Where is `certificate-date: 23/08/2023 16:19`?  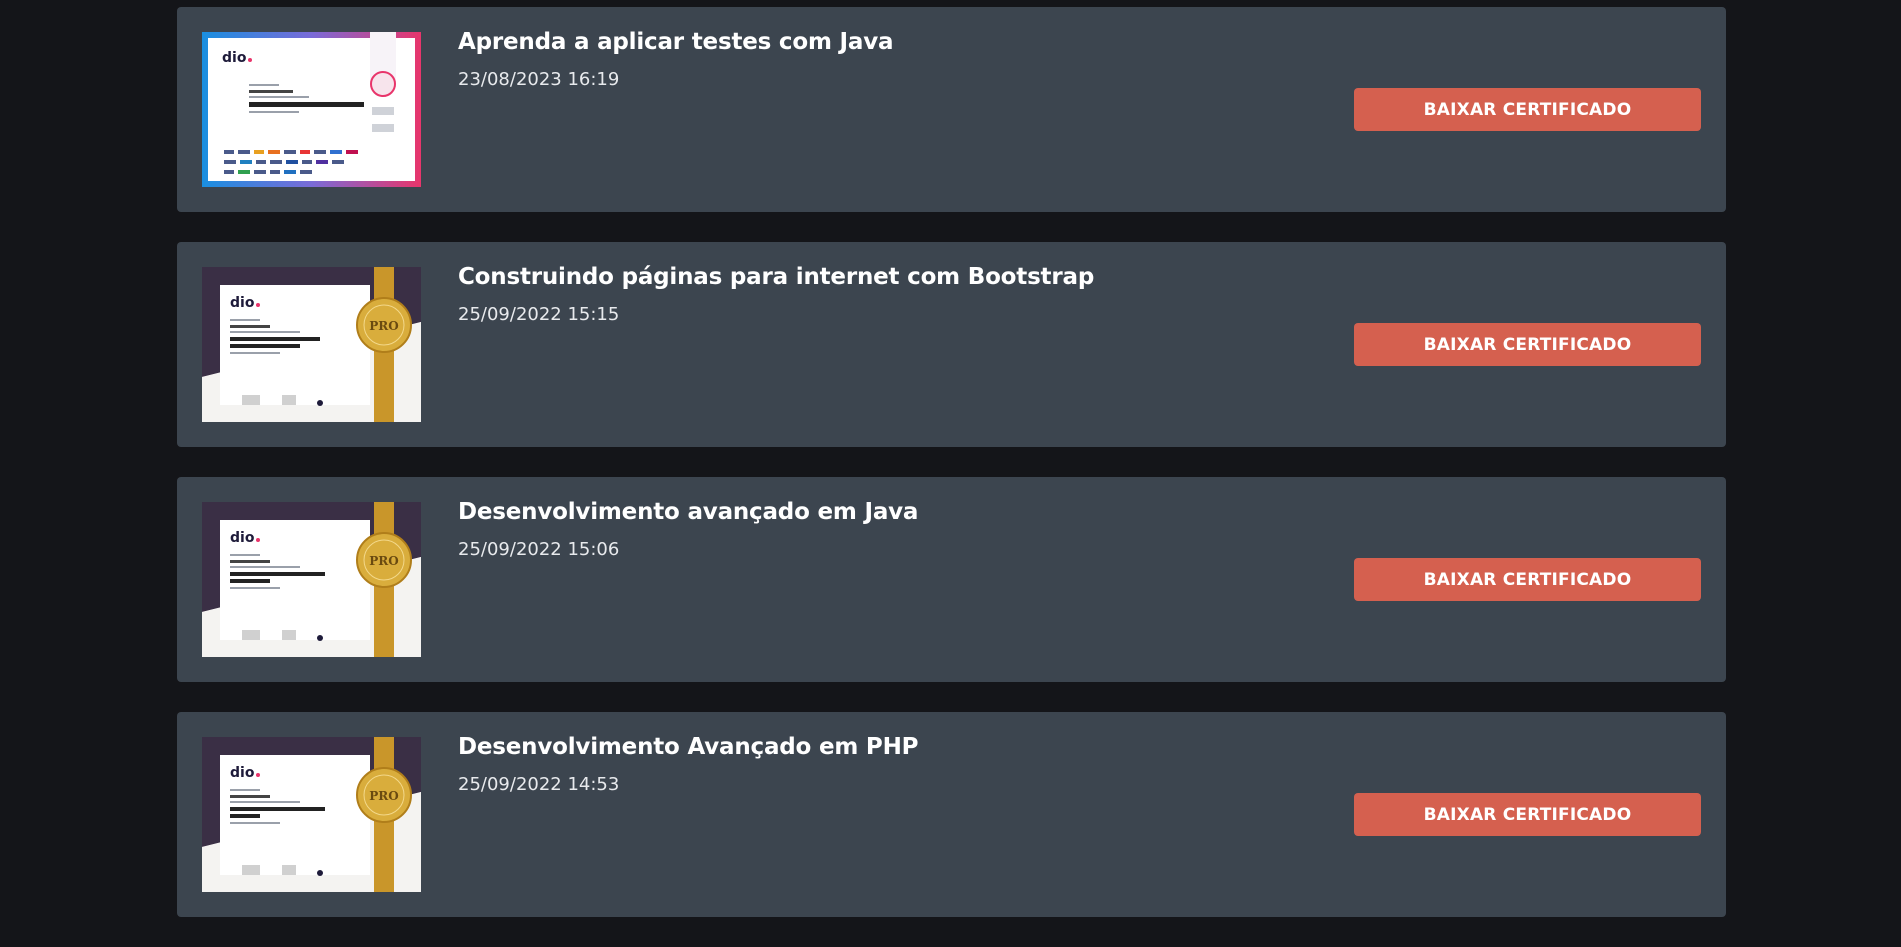 certificate-date: 23/08/2023 16:19 is located at coordinates (539, 79).